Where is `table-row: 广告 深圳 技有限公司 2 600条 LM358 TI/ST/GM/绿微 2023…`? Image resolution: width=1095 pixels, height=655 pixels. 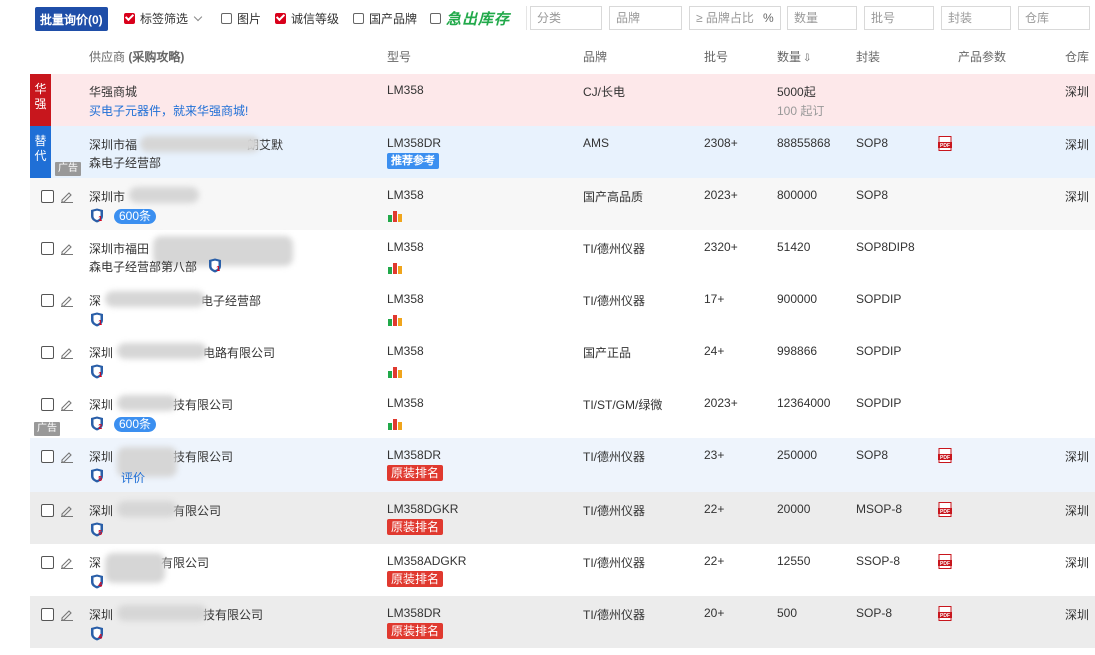
table-row: 广告 深圳 技有限公司 2 600条 LM358 TI/ST/GM/绿微 2023… is located at coordinates (562, 412).